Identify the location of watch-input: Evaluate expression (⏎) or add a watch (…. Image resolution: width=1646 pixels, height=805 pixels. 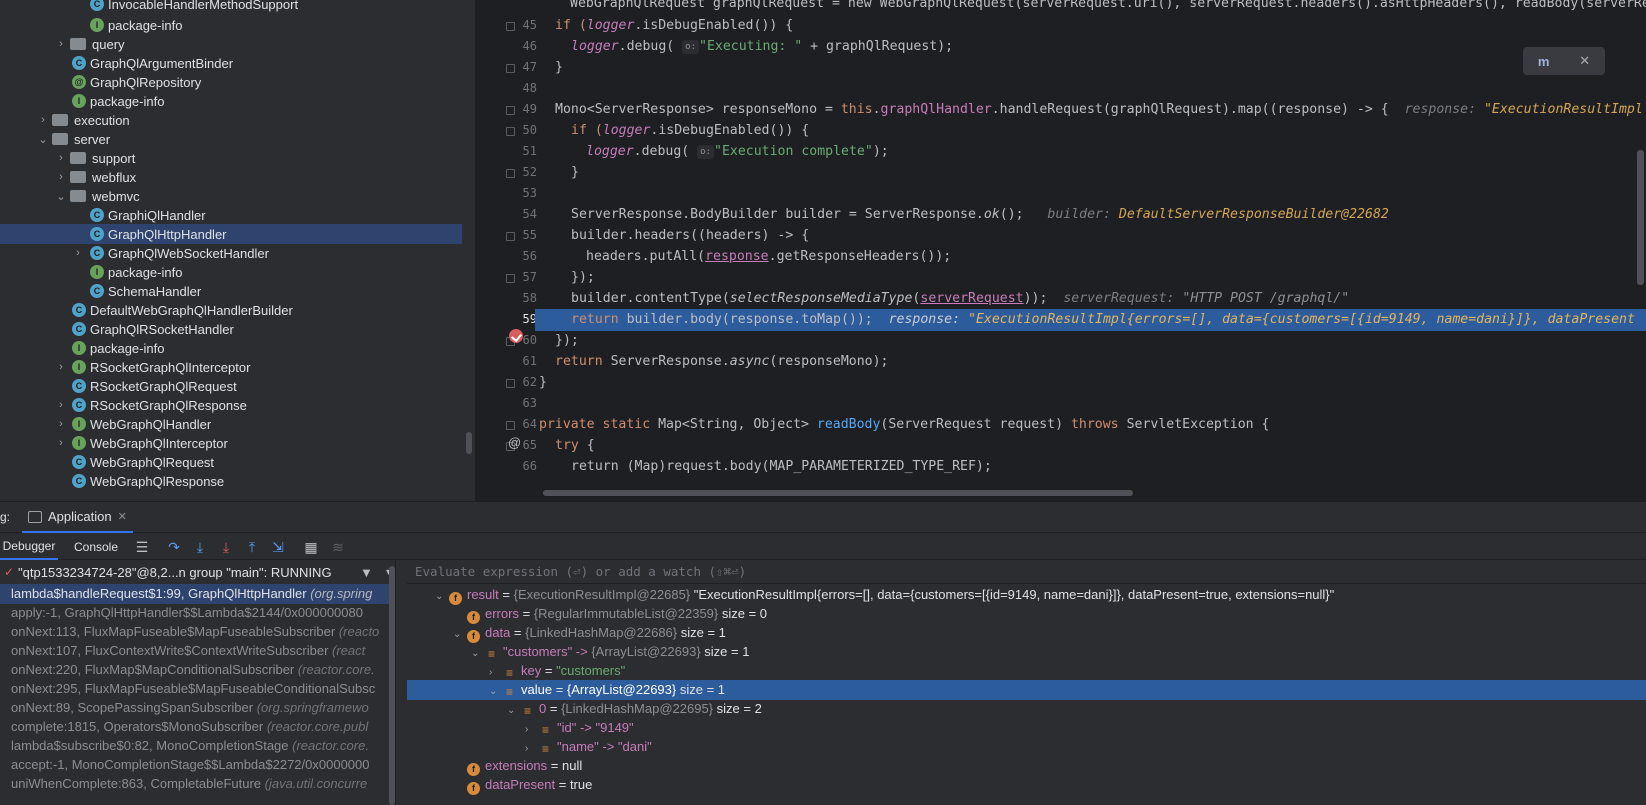
(1026, 572).